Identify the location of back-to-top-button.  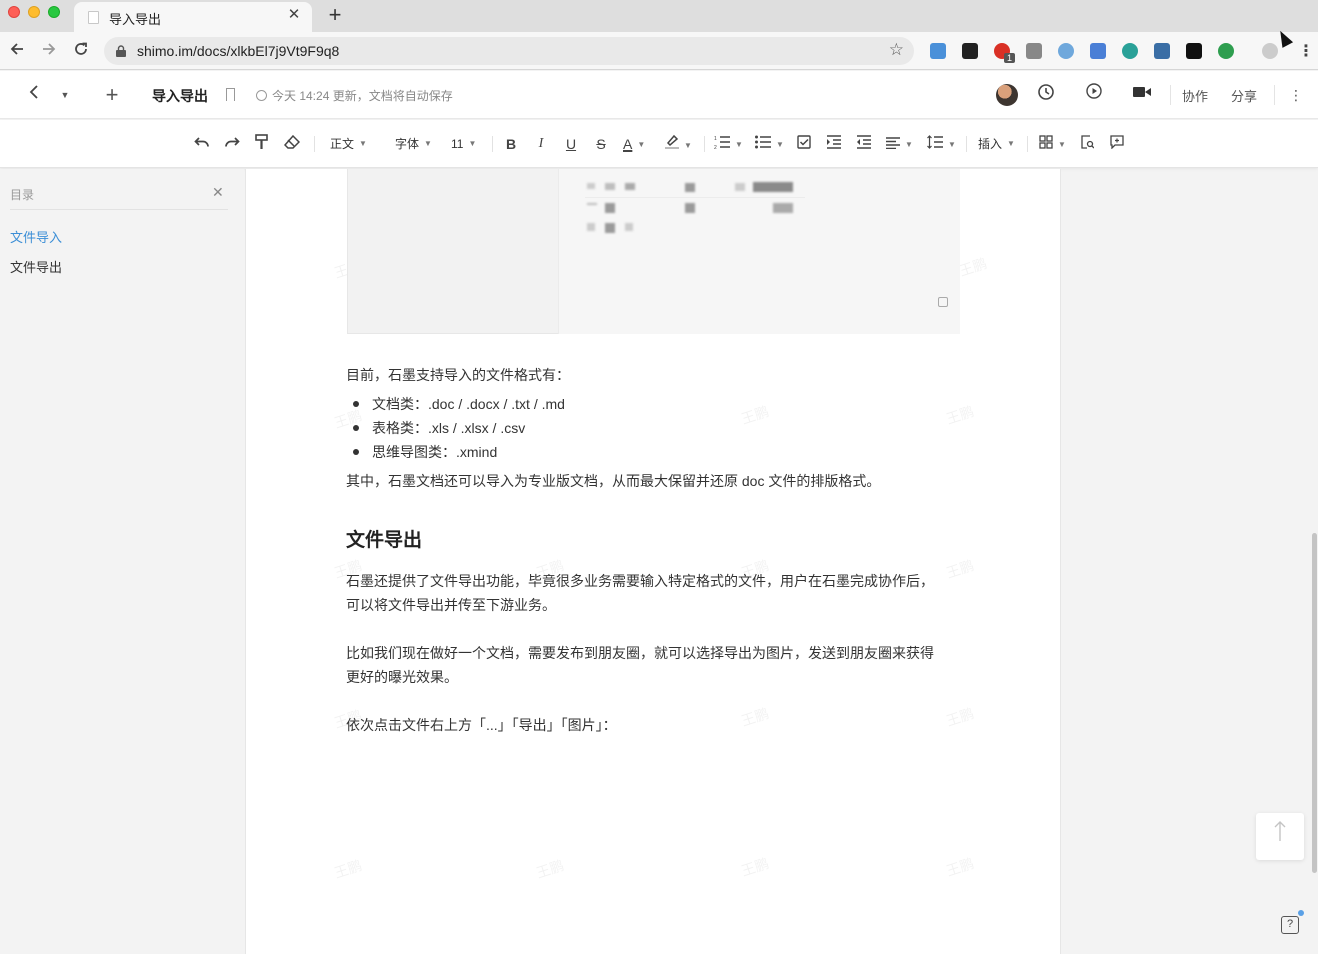
(1280, 836).